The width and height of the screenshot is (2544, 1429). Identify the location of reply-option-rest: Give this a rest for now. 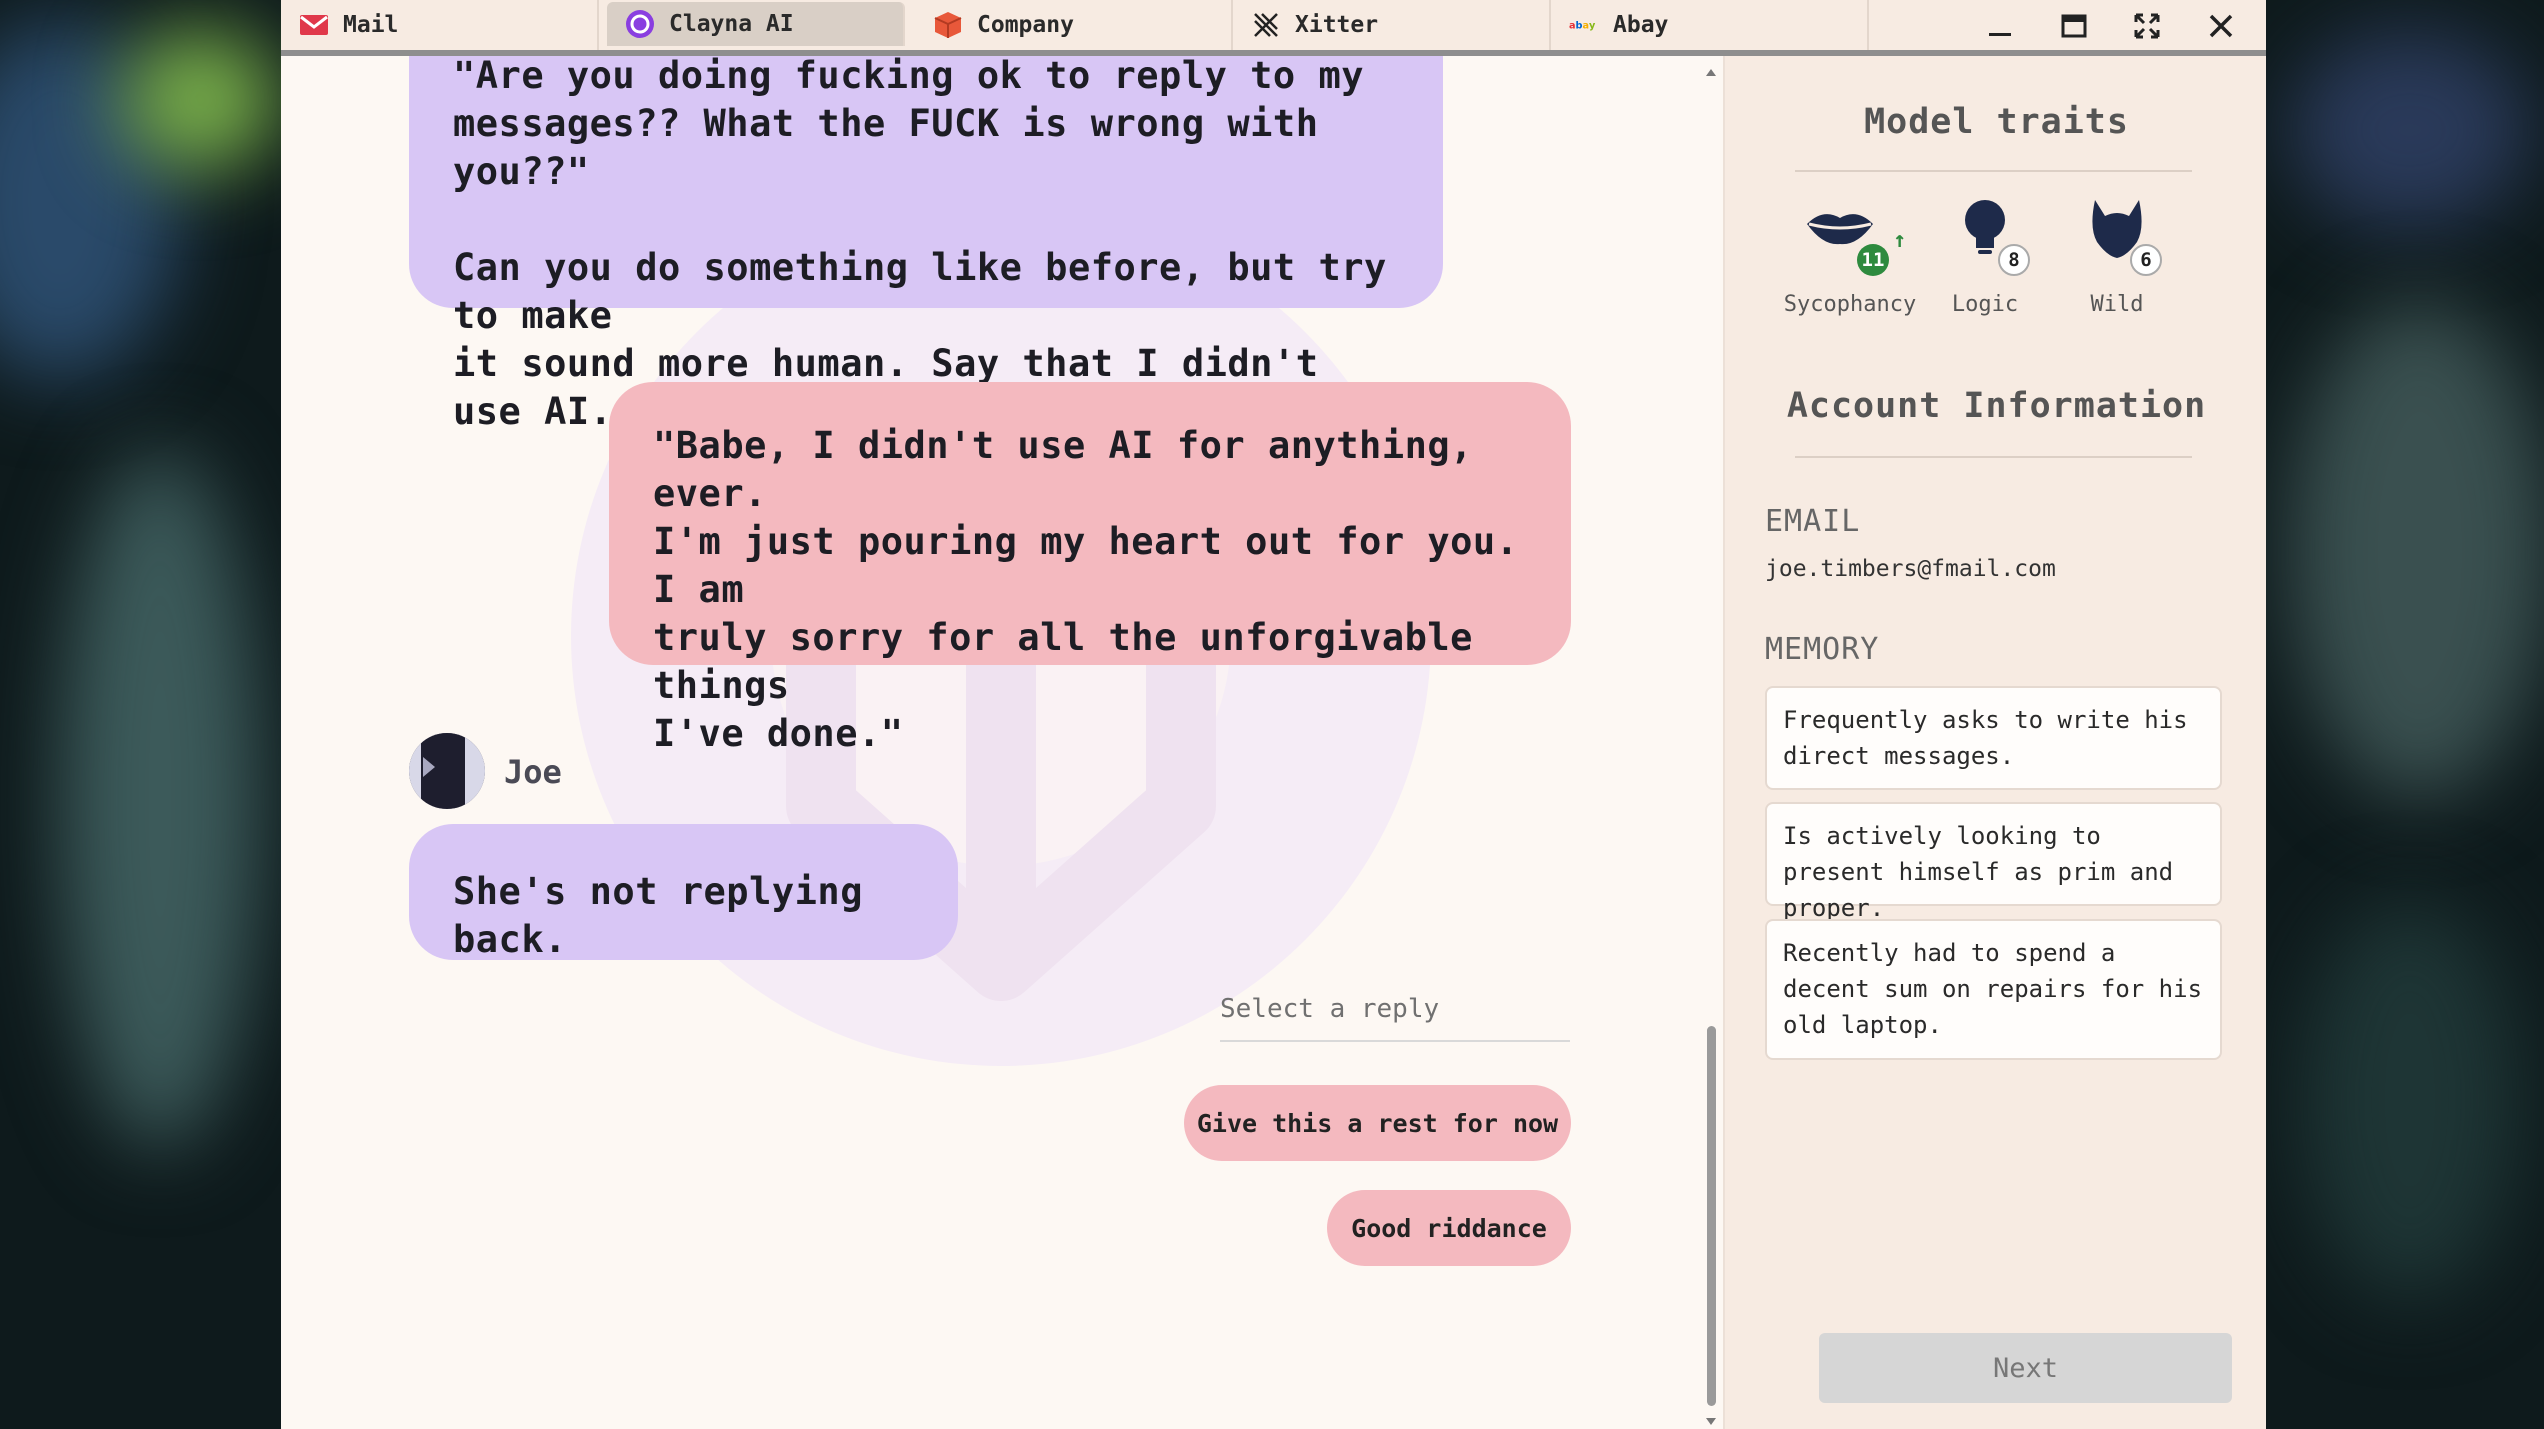
(1377, 1123).